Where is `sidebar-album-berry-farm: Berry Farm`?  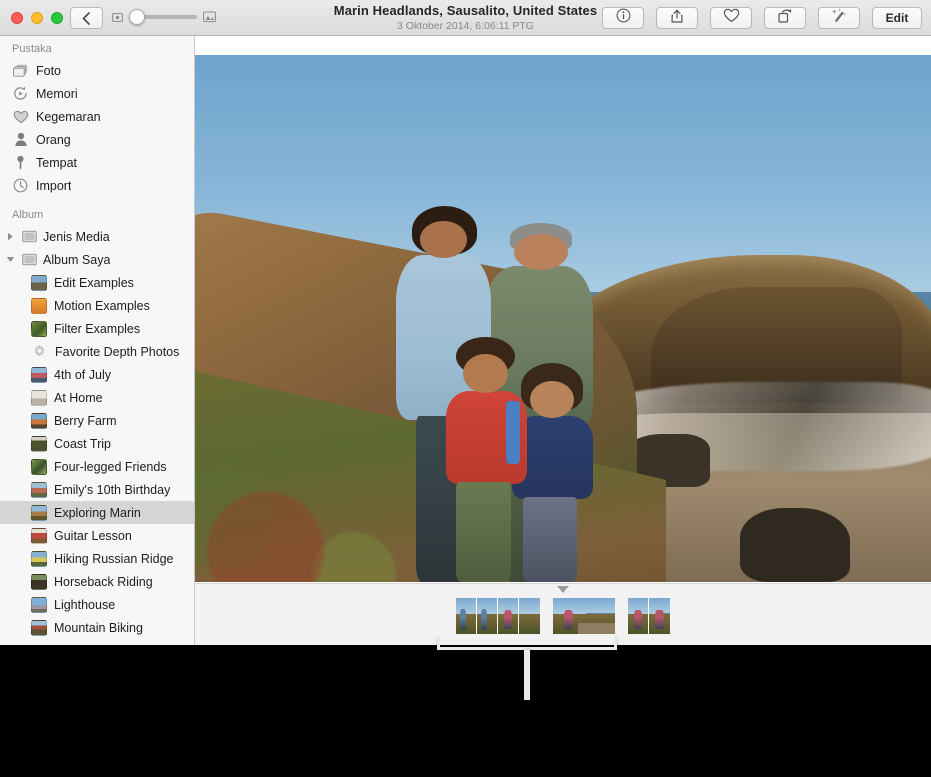 sidebar-album-berry-farm: Berry Farm is located at coordinates (97, 420).